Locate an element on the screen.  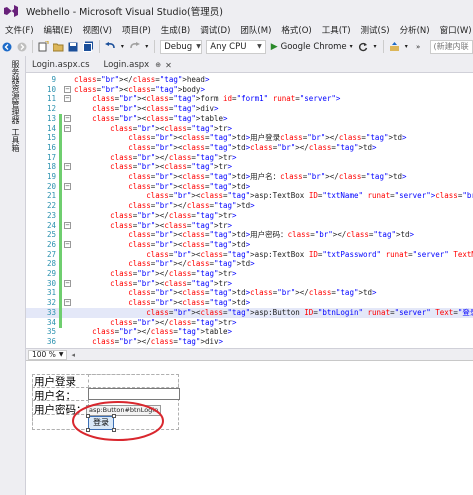
new-project-icon is located at coordinates (43, 47).